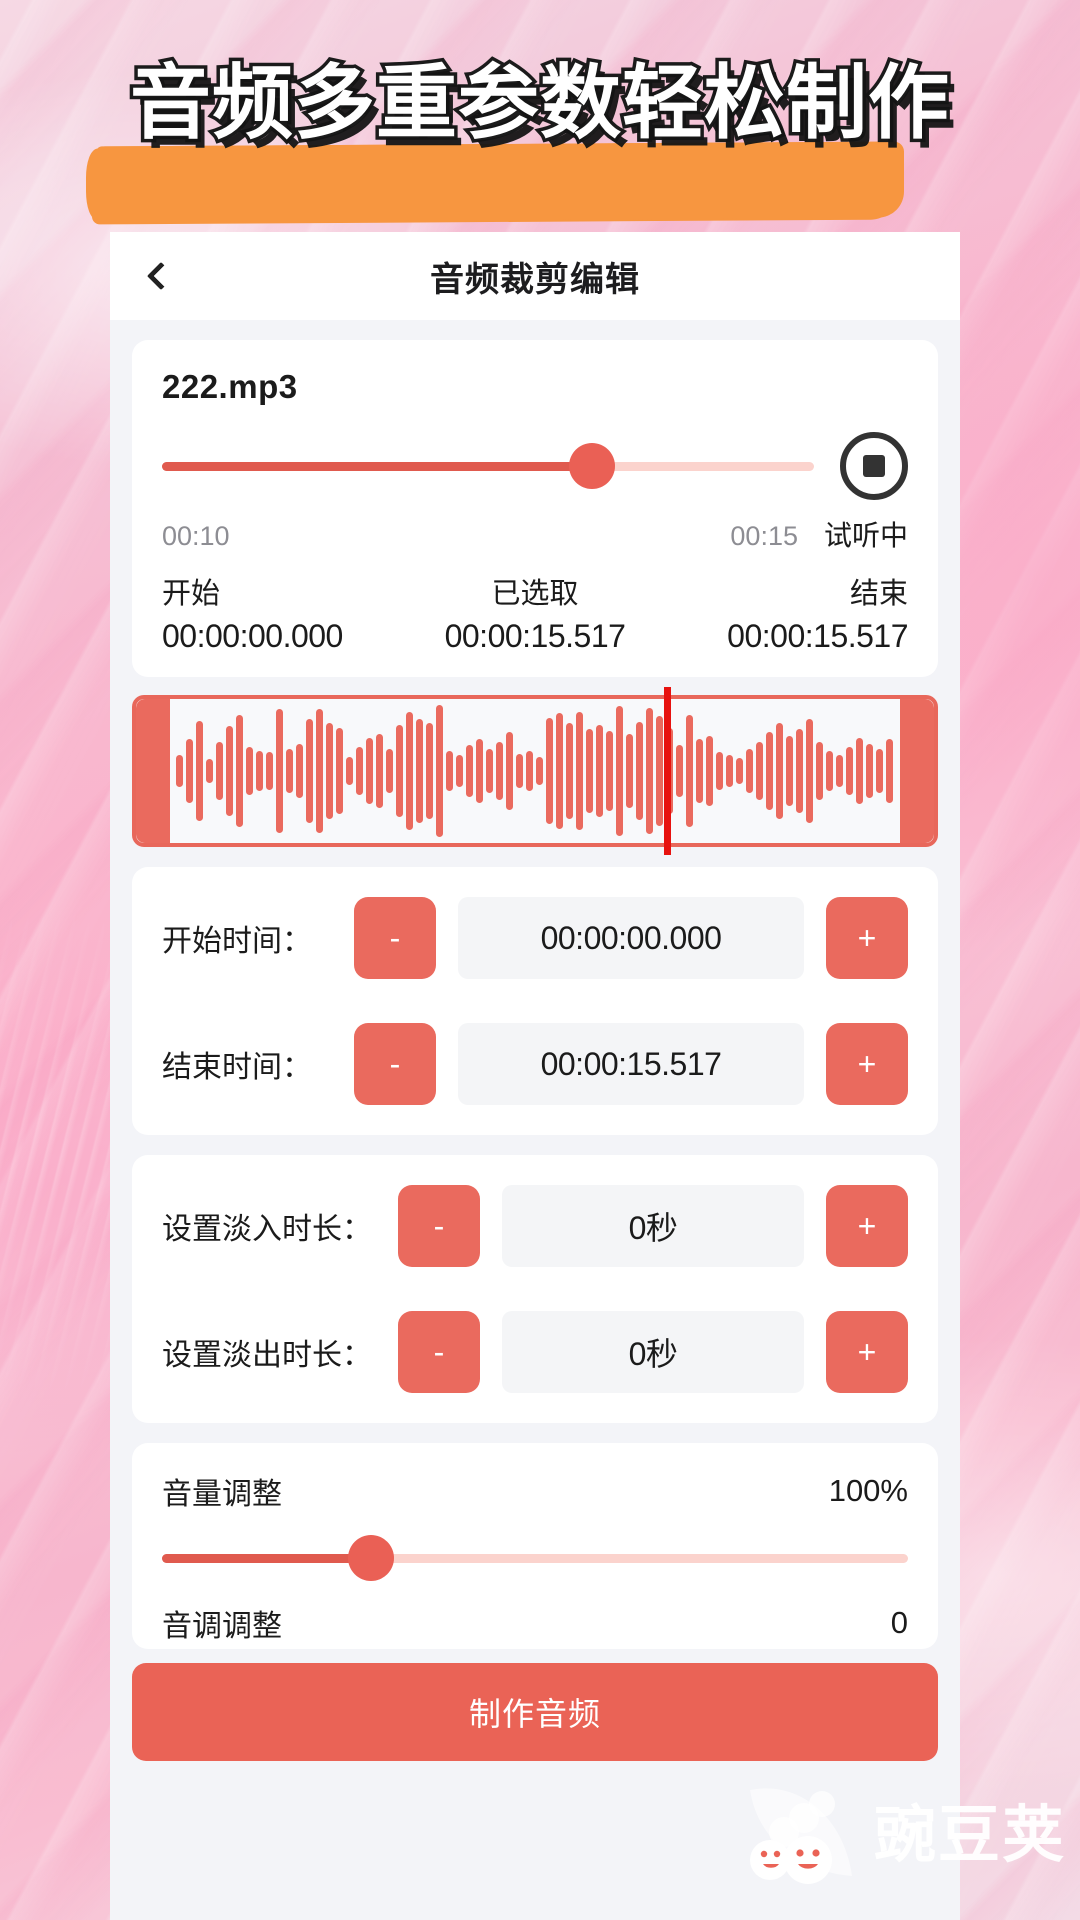 Image resolution: width=1080 pixels, height=1920 pixels. What do you see at coordinates (867, 1352) in the screenshot?
I see `fade-out-increment-button: +` at bounding box center [867, 1352].